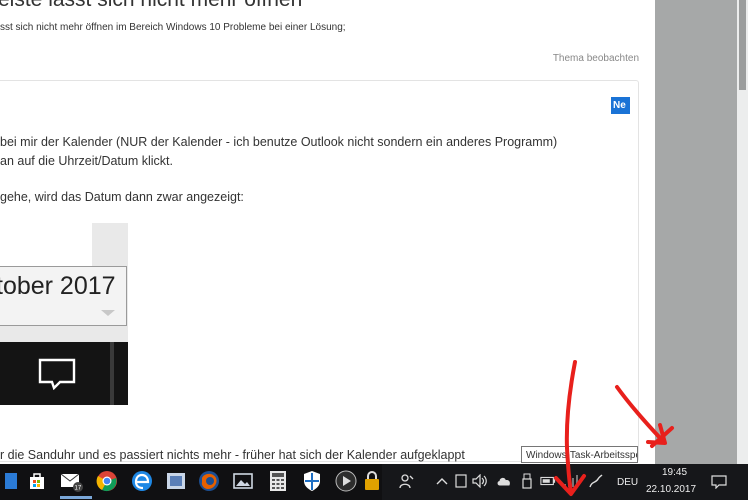  What do you see at coordinates (614, 428) in the screenshot?
I see `annotation-arrows` at bounding box center [614, 428].